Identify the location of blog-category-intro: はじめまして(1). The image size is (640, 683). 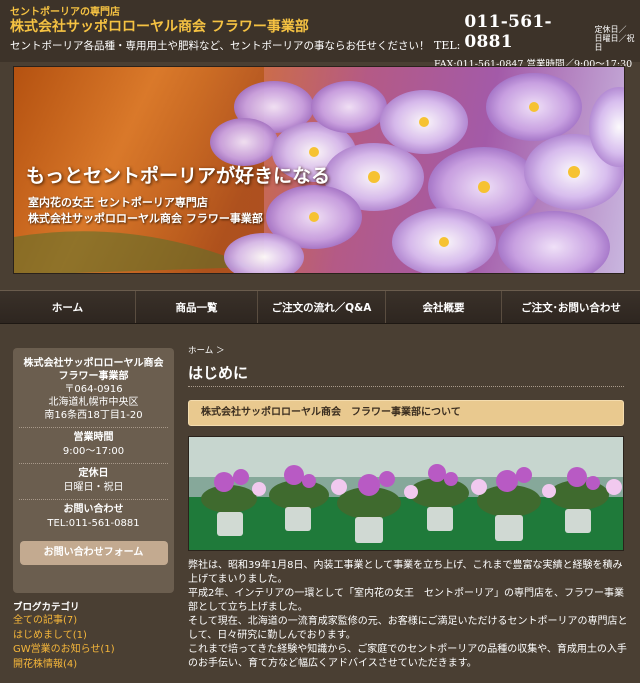
(98, 636).